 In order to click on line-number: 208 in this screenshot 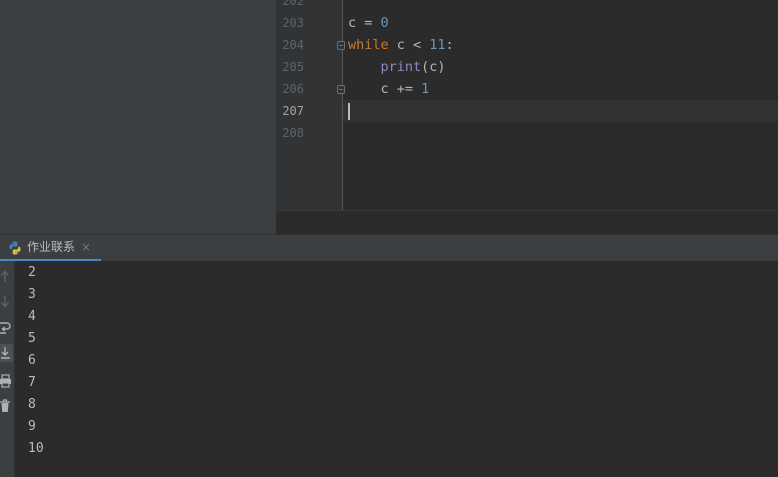, I will do `click(293, 133)`.